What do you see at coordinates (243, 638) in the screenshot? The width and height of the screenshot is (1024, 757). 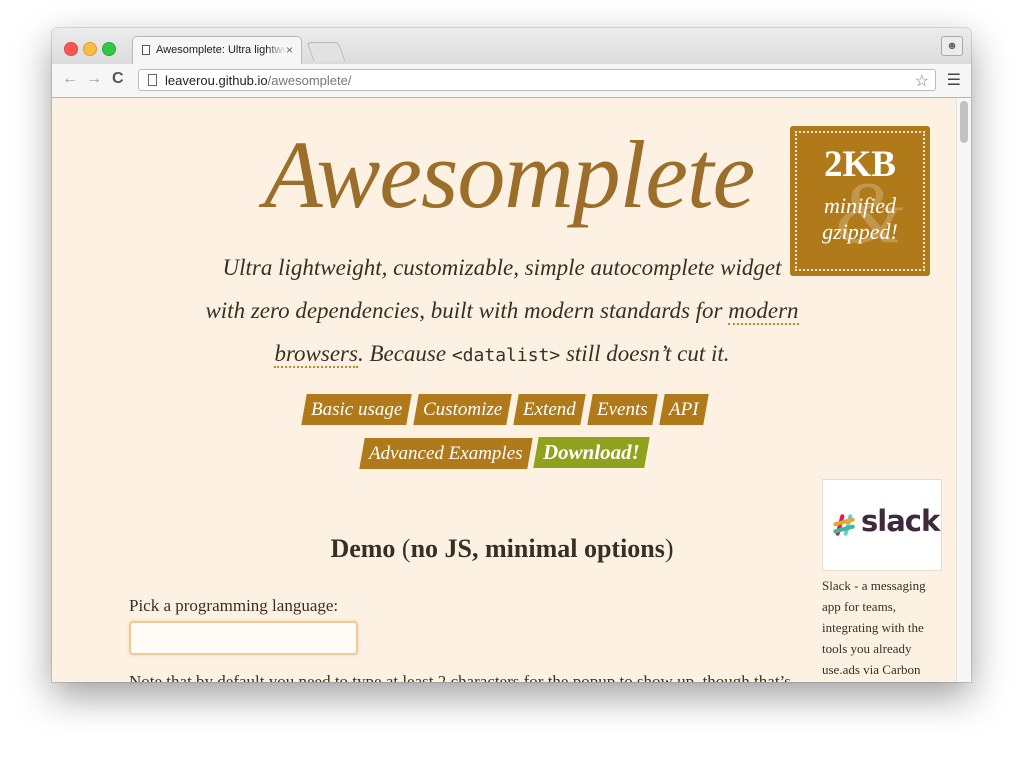 I see `language-input` at bounding box center [243, 638].